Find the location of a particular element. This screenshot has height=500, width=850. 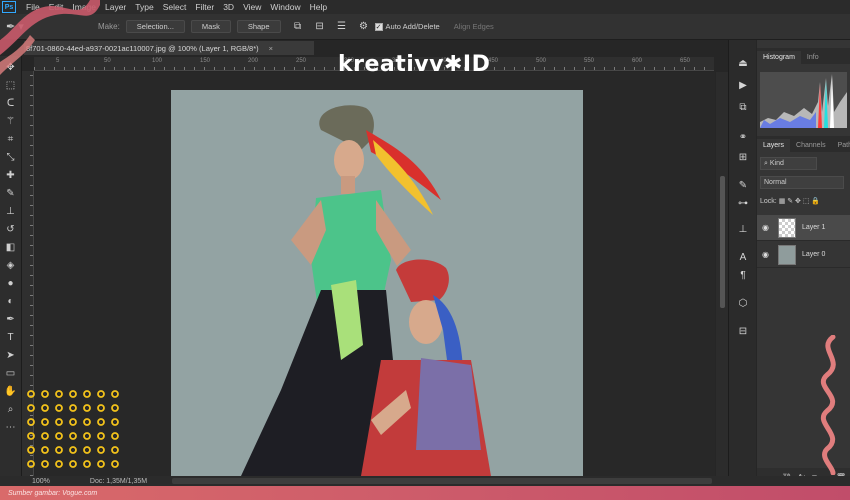

zoom-level: 100% is located at coordinates (41, 481).